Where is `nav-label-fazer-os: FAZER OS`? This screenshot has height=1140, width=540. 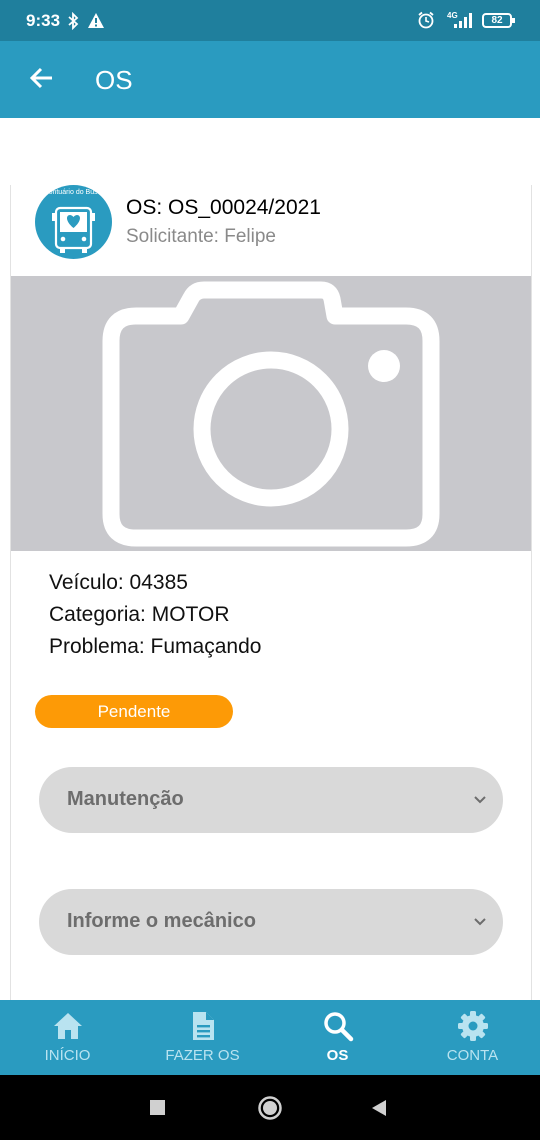 nav-label-fazer-os: FAZER OS is located at coordinates (202, 1055).